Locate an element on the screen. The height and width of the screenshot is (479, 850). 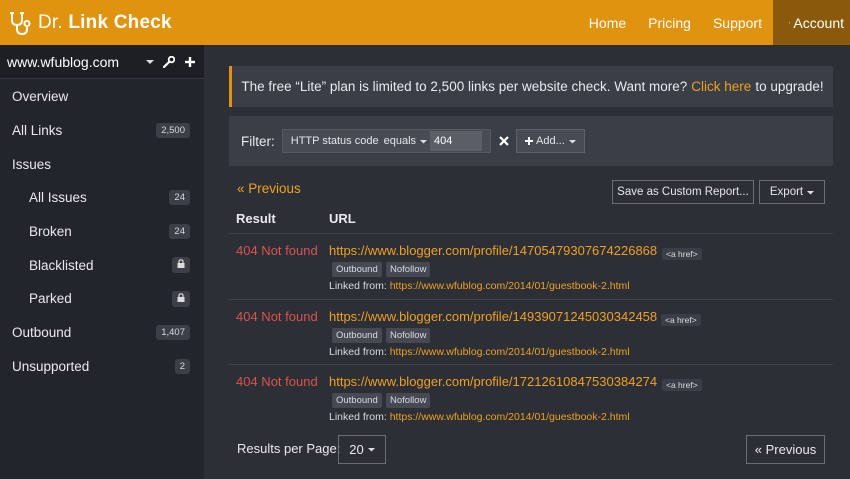
results-per-page-value: 20 is located at coordinates (356, 449).